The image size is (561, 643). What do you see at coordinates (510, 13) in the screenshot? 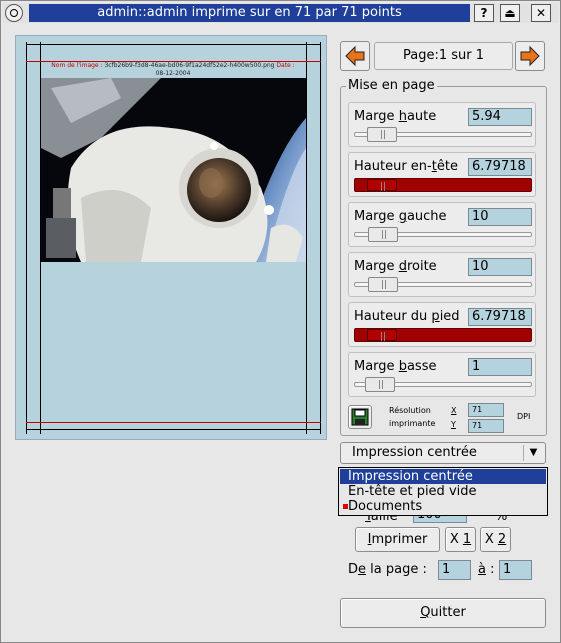
I see `shade-button: ⏏` at bounding box center [510, 13].